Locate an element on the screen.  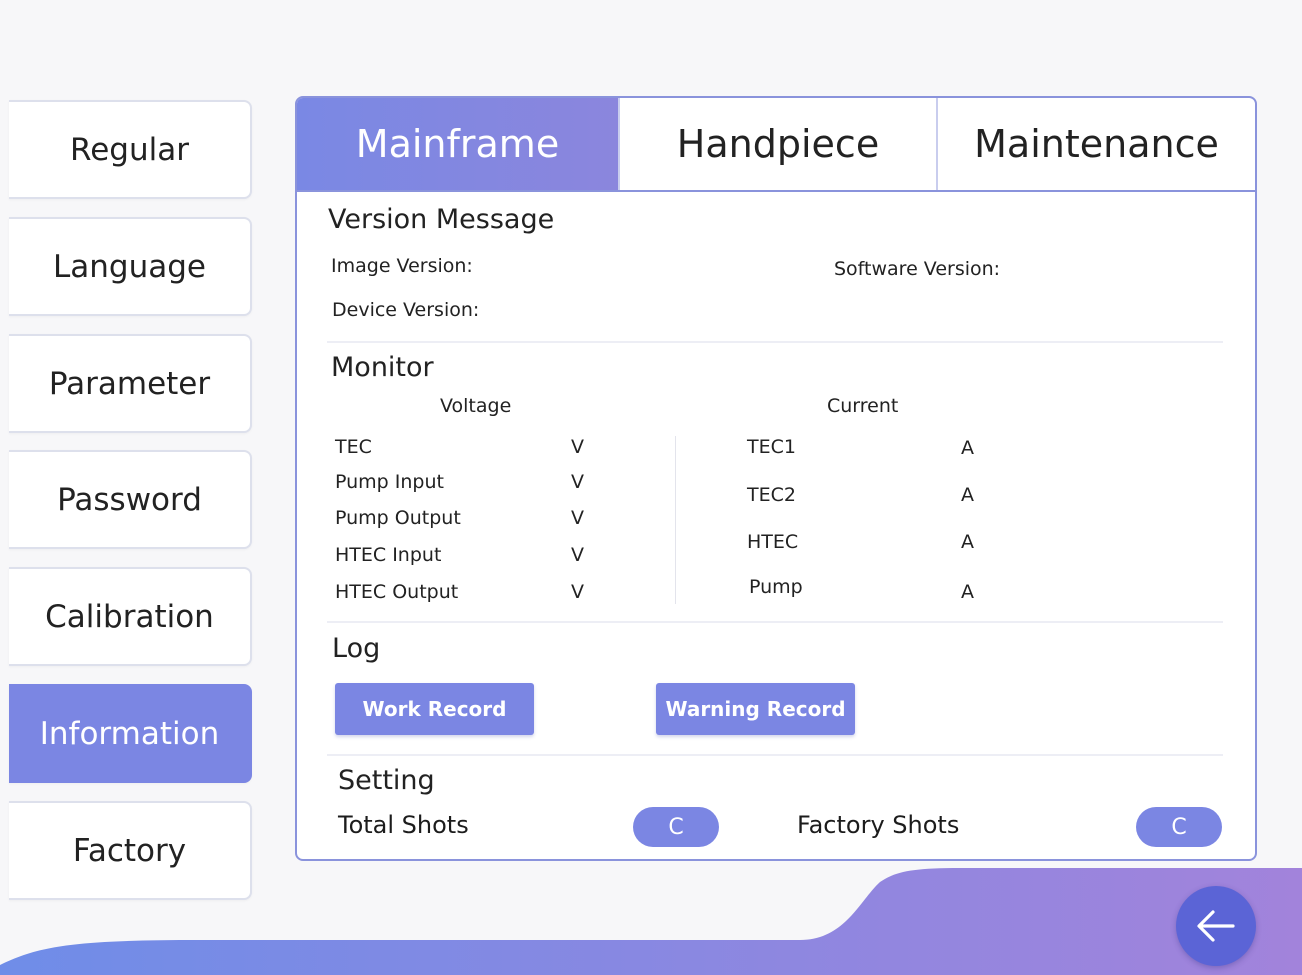
clear-factory-shots-button: C is located at coordinates (1179, 827).